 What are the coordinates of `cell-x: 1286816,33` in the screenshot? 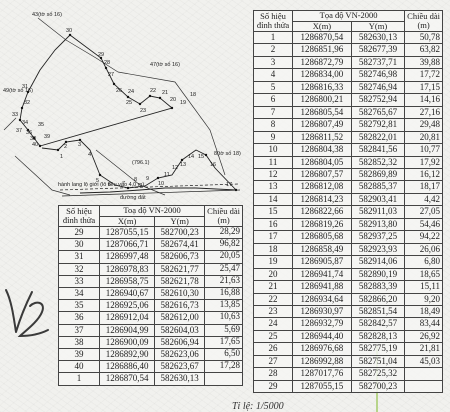 It's located at (322, 87).